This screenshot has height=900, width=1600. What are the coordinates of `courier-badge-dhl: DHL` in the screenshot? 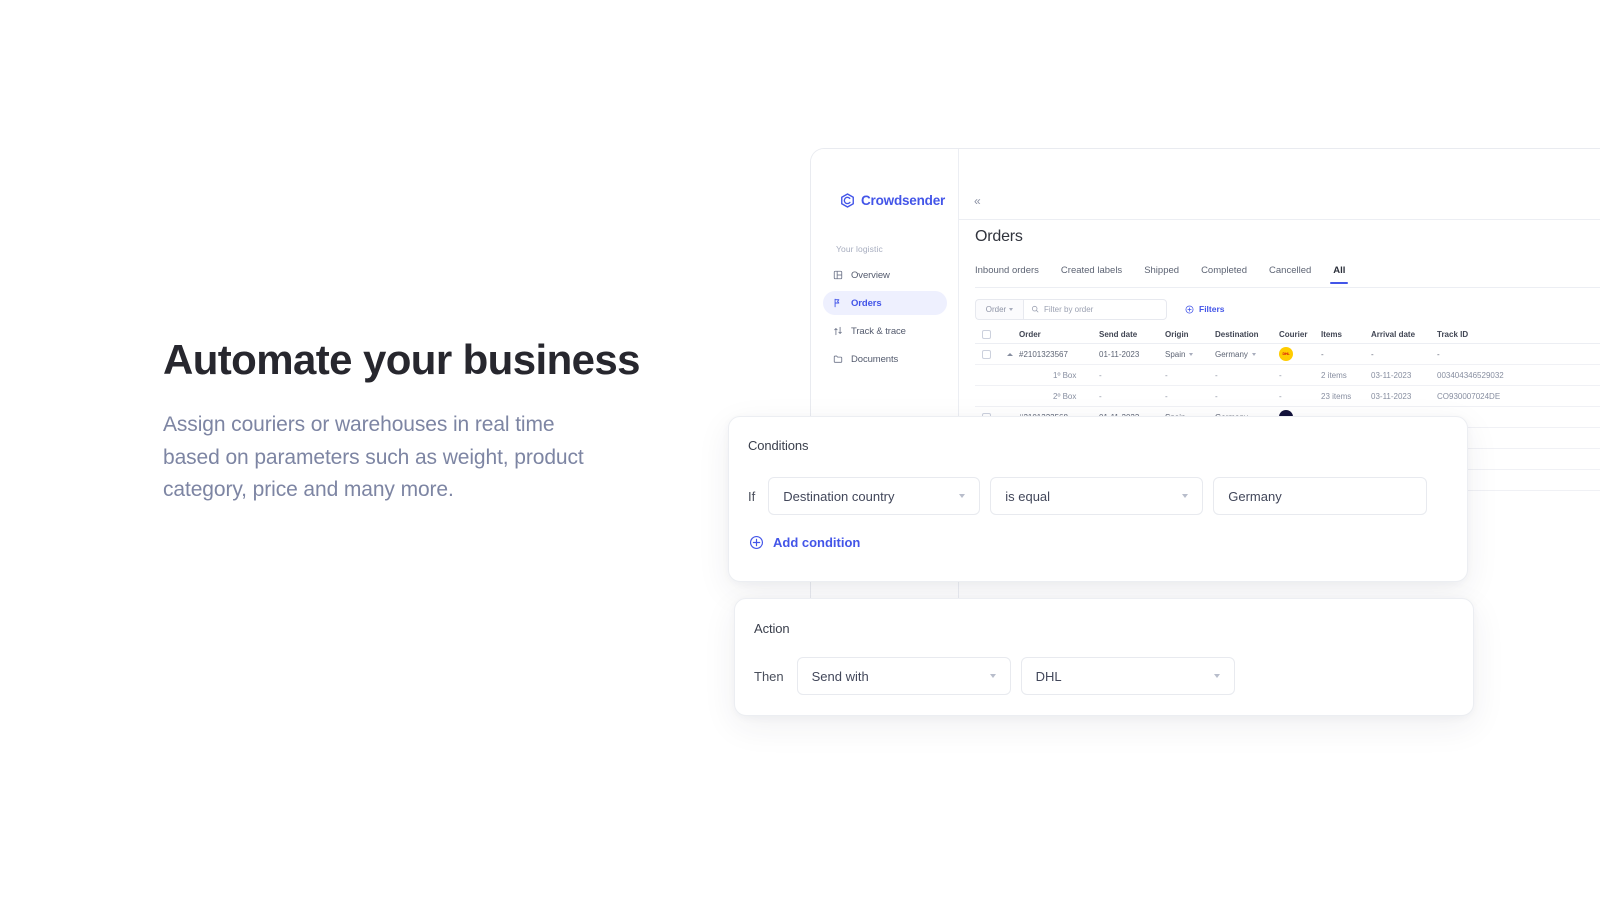 It's located at (1286, 354).